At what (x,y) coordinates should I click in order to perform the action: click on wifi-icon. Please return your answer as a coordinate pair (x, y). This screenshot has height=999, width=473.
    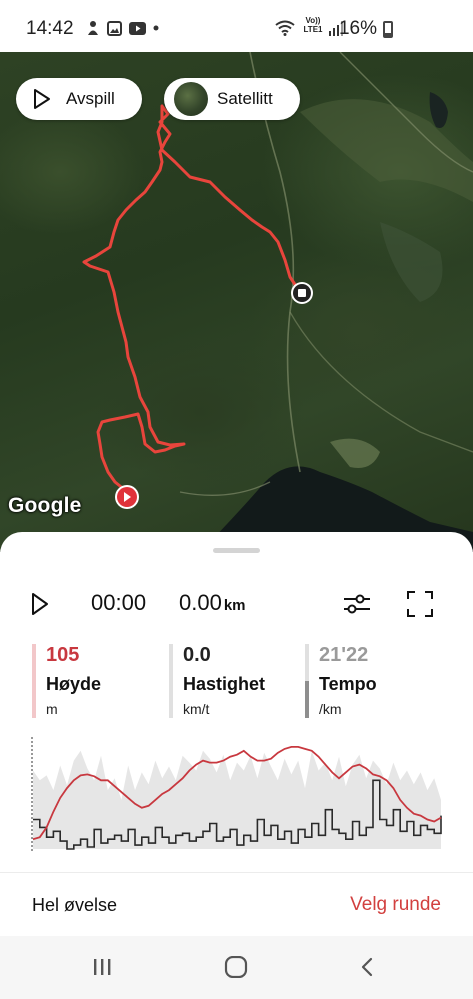
    Looking at the image, I should click on (285, 28).